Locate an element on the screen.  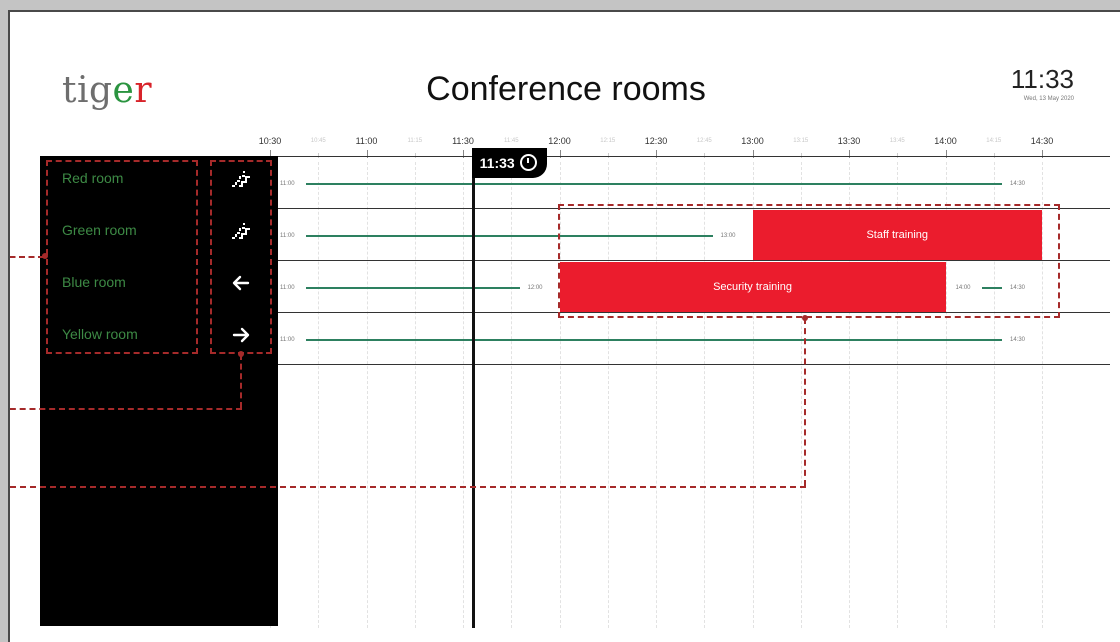
callout-line-events-v is located at coordinates (805, 402).